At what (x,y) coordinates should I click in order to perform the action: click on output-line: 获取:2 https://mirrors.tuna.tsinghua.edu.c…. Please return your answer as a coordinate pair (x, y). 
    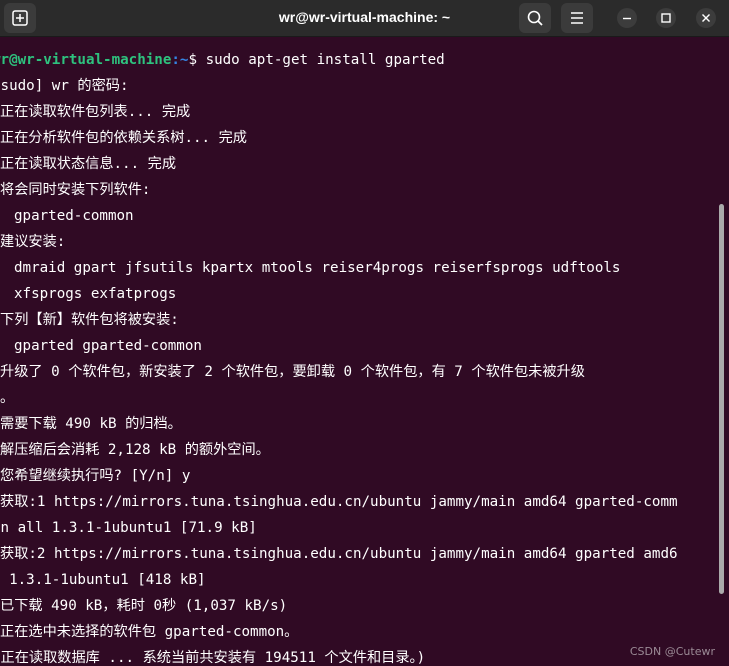
    Looking at the image, I should click on (339, 554).